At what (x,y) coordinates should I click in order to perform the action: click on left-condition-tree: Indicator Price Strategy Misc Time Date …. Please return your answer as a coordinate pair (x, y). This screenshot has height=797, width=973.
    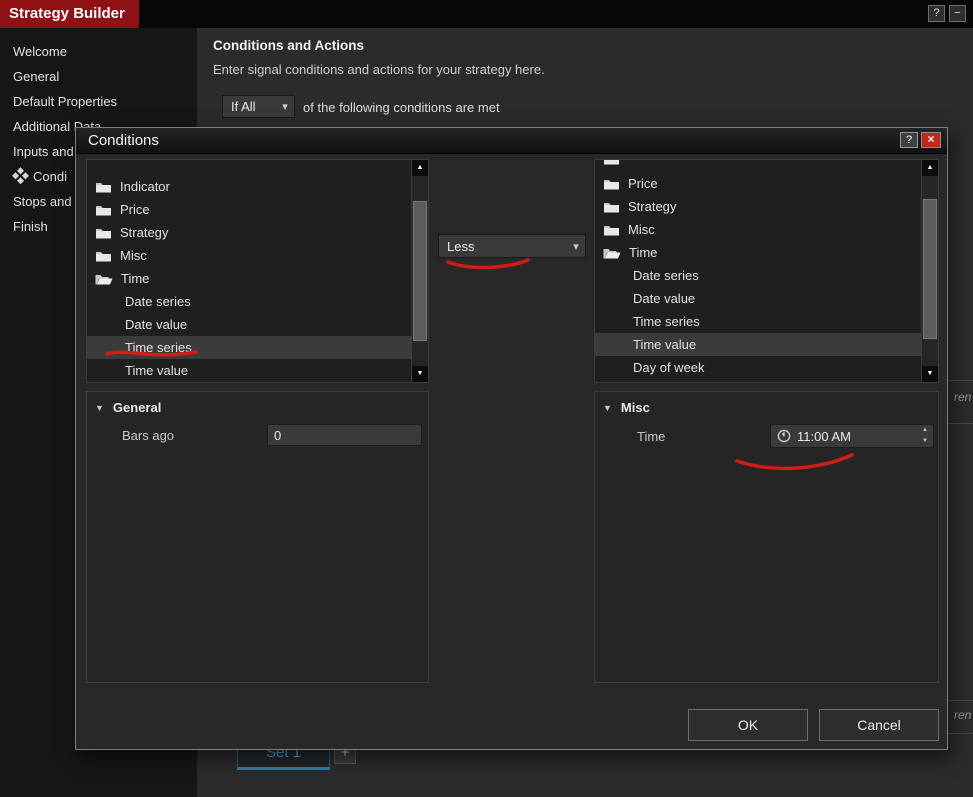
    Looking at the image, I should click on (257, 271).